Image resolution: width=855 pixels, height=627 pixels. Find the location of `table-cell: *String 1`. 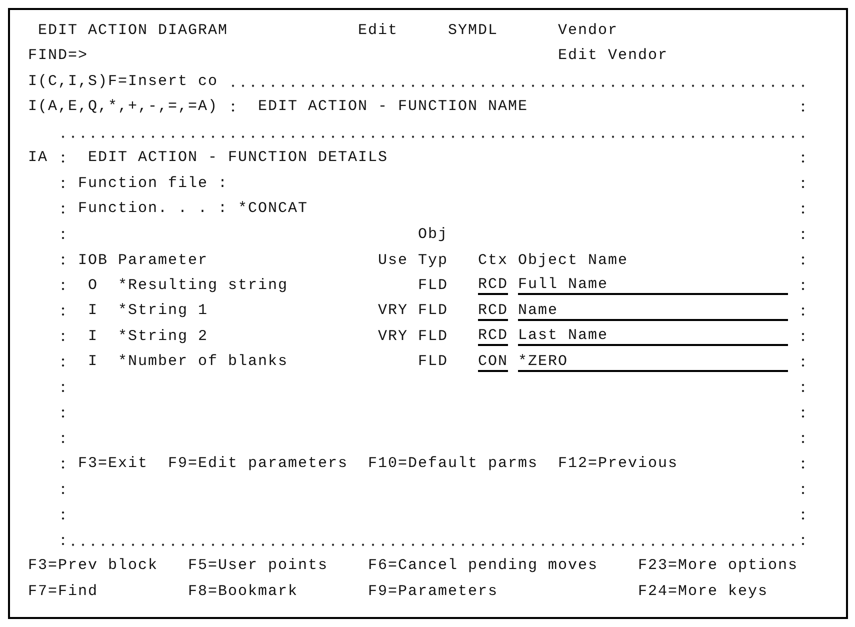

table-cell: *String 1 is located at coordinates (163, 311).